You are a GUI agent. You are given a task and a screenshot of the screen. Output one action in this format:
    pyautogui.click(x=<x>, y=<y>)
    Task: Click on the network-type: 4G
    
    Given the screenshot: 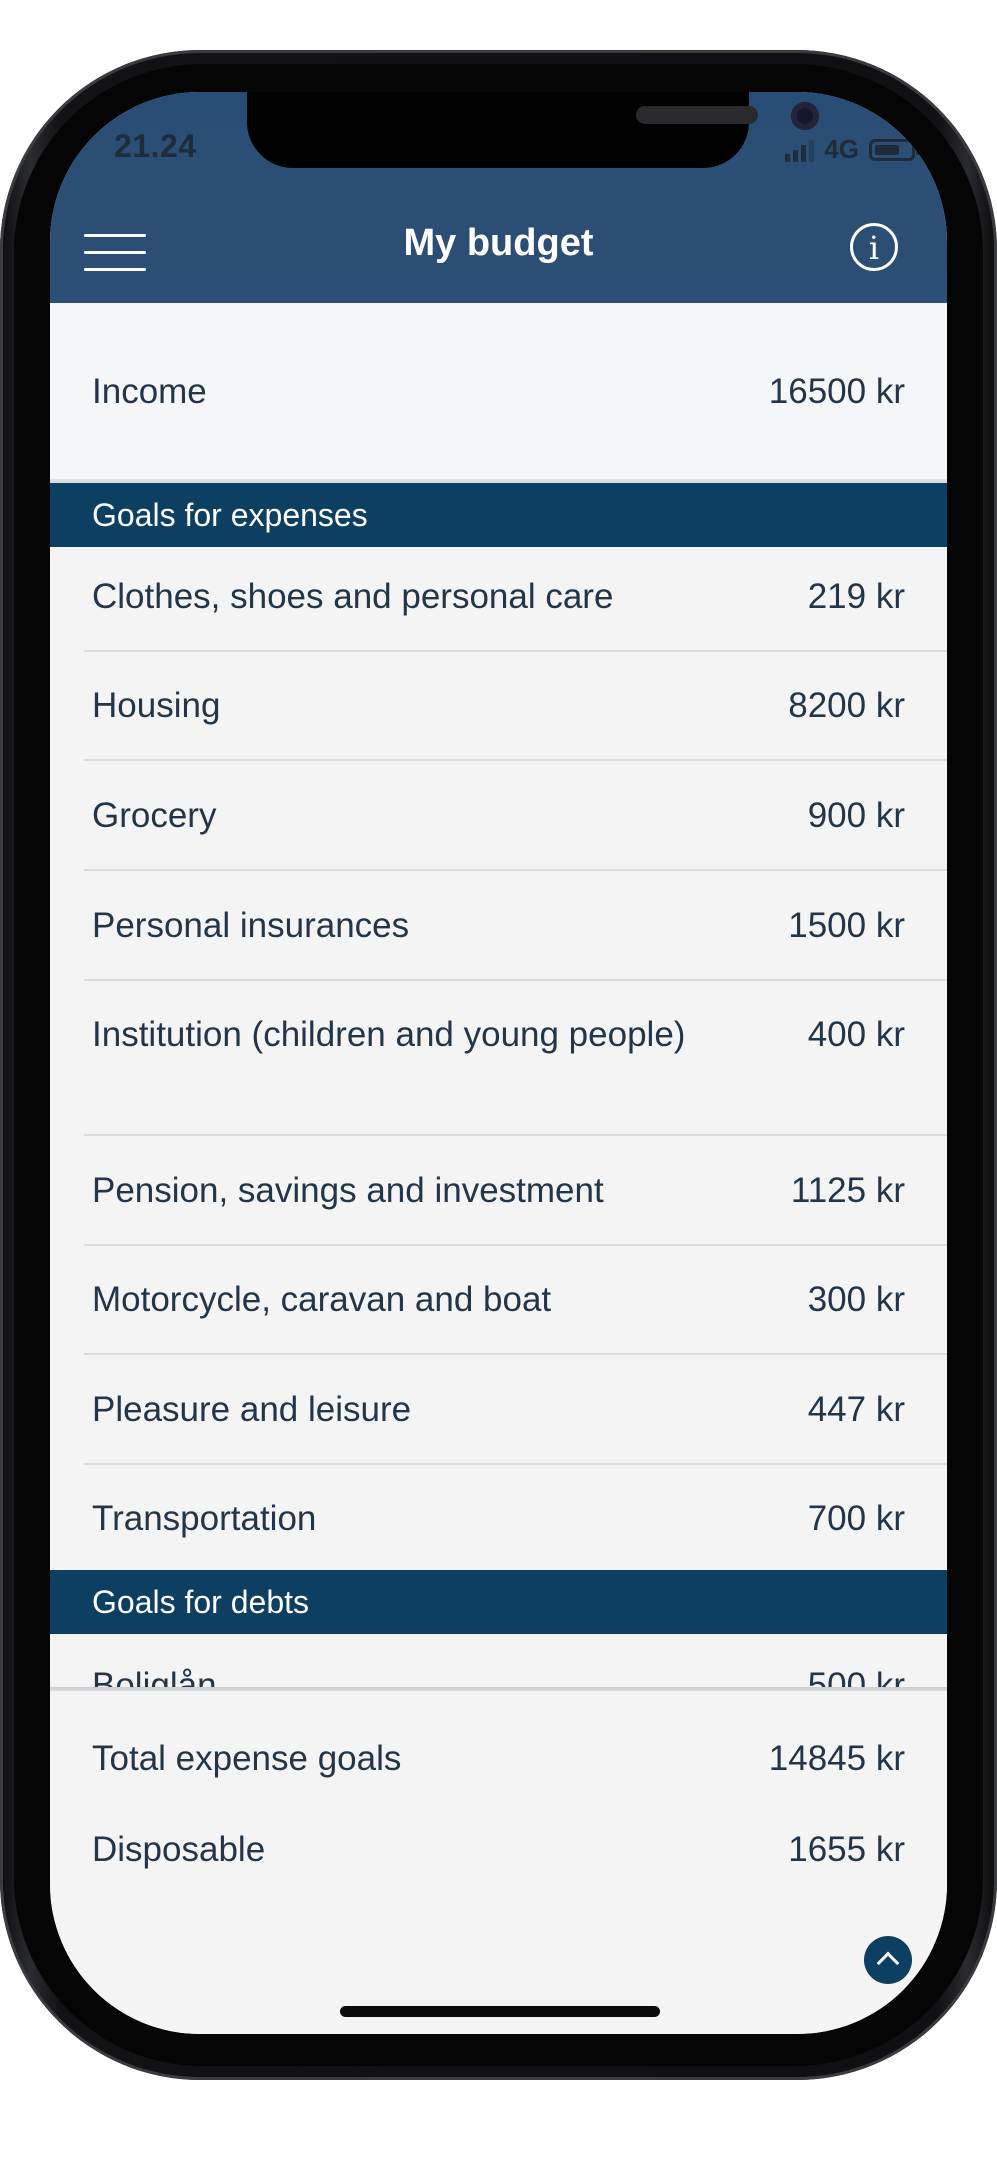 What is the action you would take?
    pyautogui.click(x=841, y=149)
    